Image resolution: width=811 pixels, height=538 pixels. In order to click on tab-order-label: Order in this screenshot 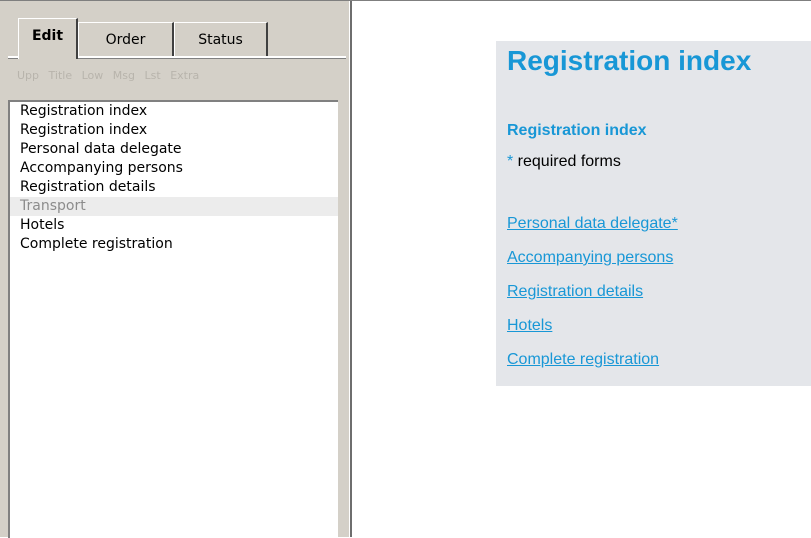, I will do `click(125, 40)`.